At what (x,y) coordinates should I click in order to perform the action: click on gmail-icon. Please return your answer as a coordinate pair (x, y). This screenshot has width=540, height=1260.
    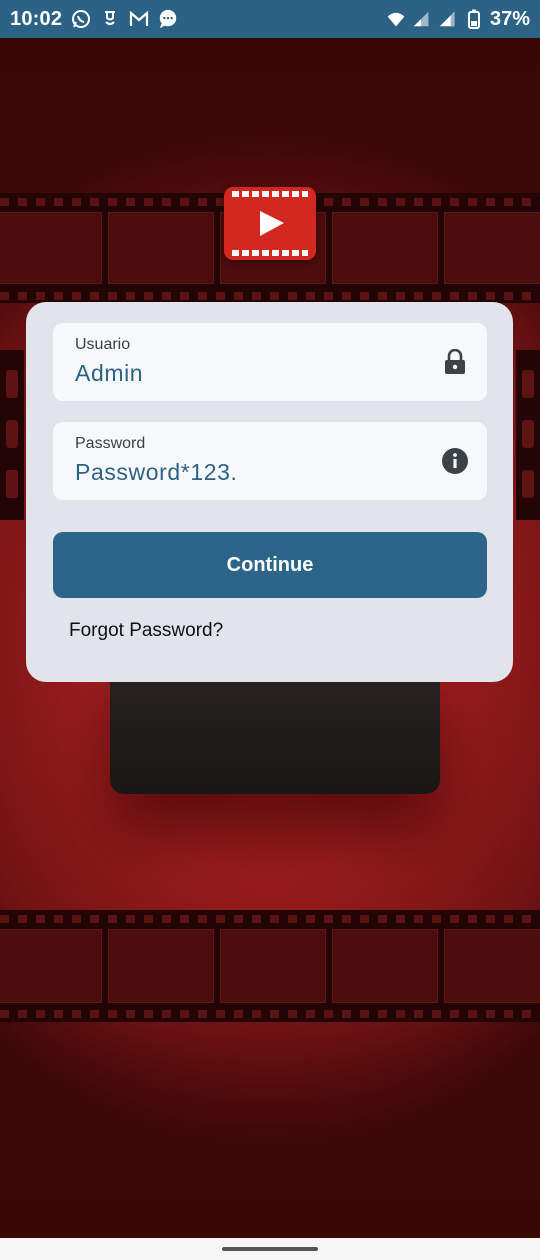
    Looking at the image, I should click on (139, 19).